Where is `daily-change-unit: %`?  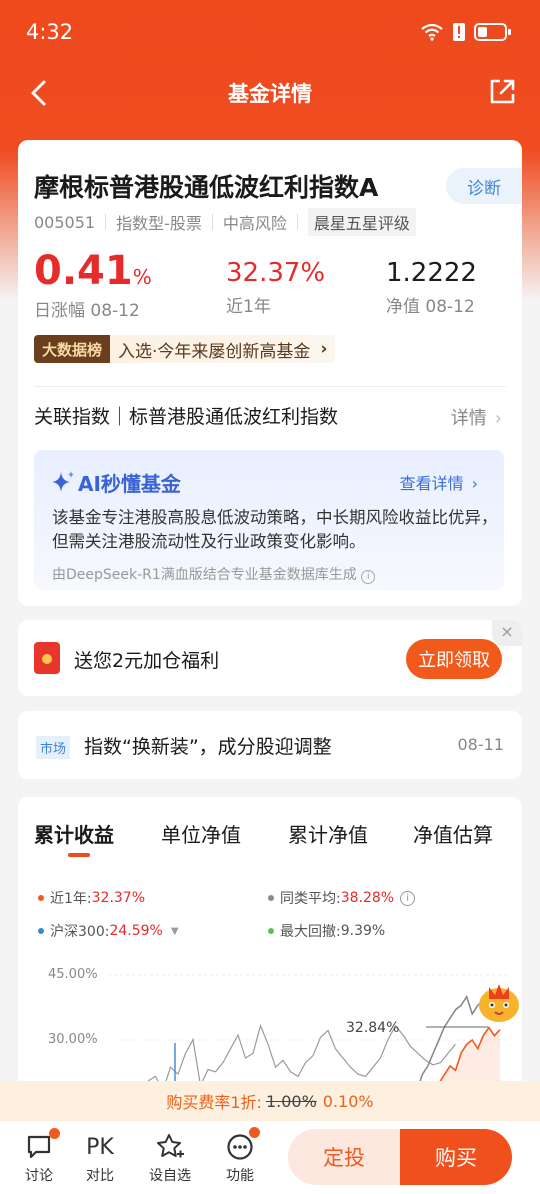
daily-change-unit: % is located at coordinates (142, 277).